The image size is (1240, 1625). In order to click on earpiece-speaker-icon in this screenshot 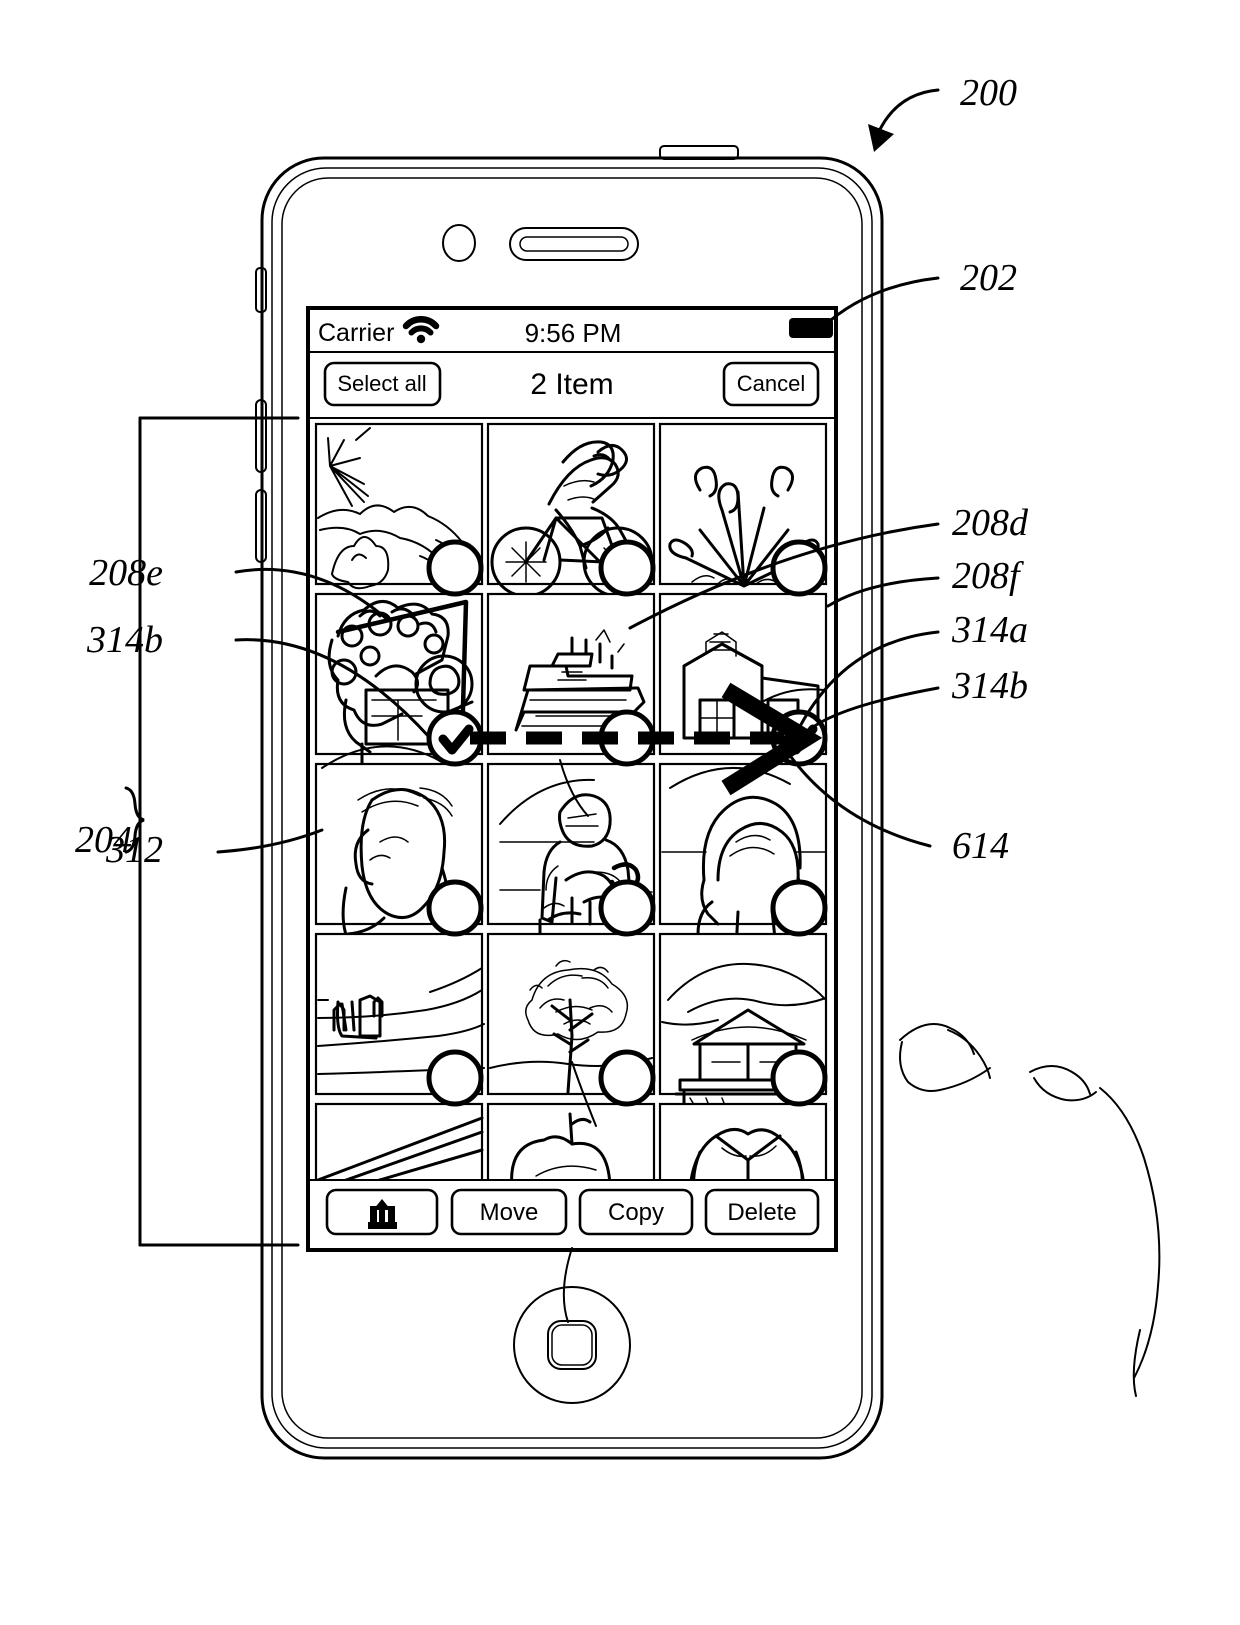, I will do `click(574, 244)`.